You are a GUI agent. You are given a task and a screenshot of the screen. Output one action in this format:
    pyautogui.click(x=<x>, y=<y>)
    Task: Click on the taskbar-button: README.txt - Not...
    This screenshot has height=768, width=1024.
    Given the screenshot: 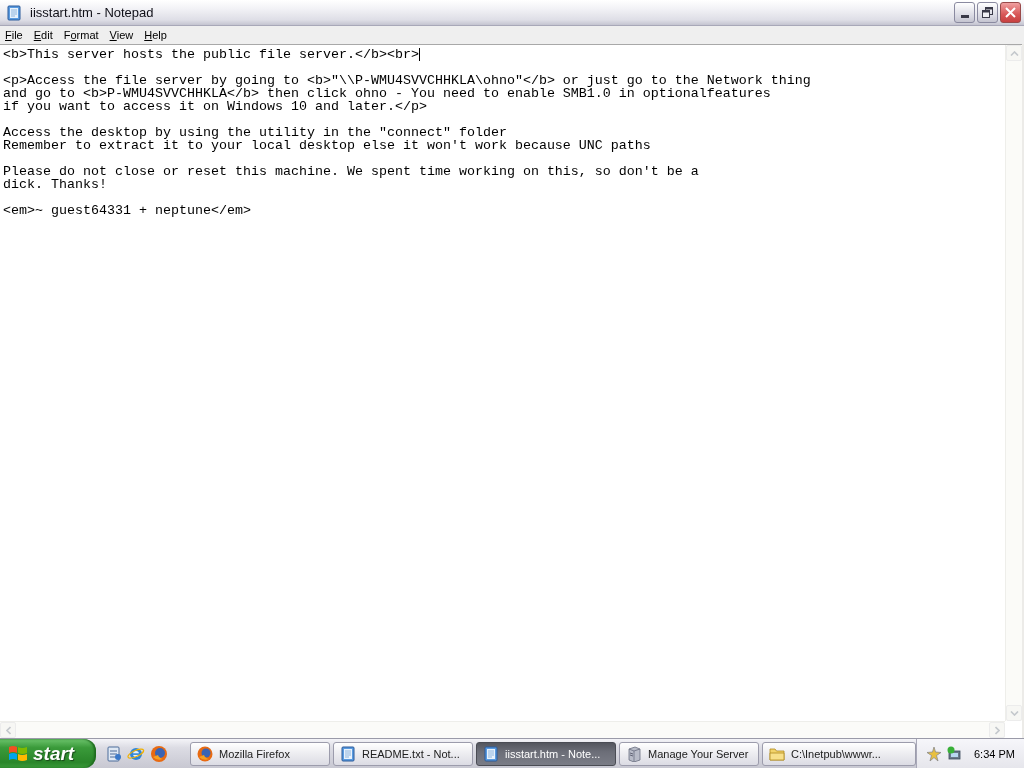 What is the action you would take?
    pyautogui.click(x=403, y=753)
    